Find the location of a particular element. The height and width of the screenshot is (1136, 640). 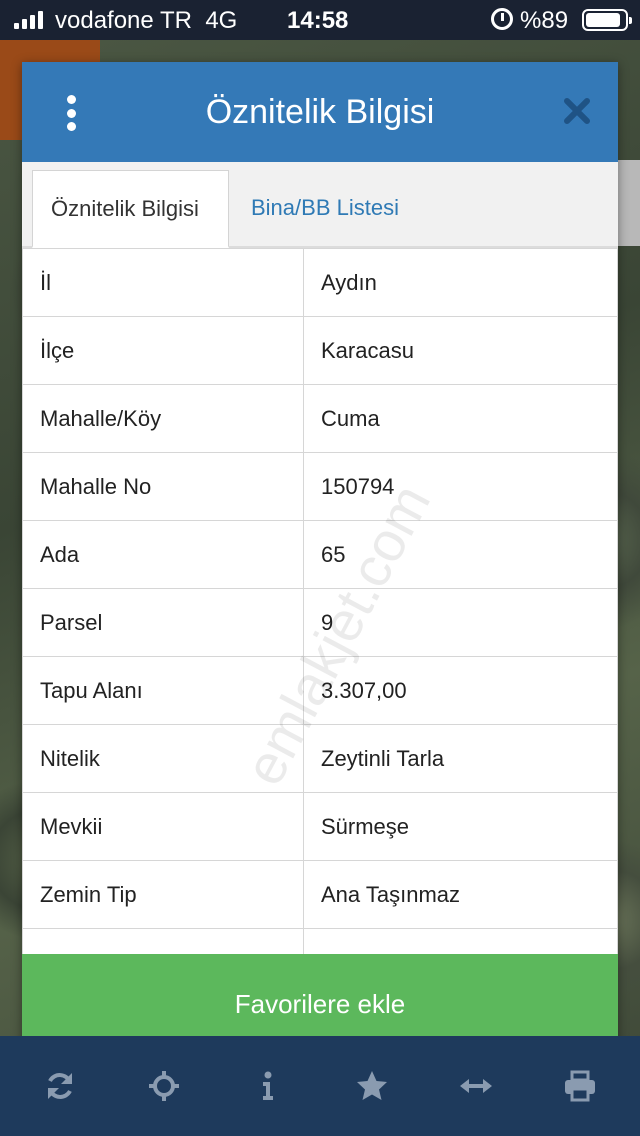

row-key: Mevkii is located at coordinates (163, 826).